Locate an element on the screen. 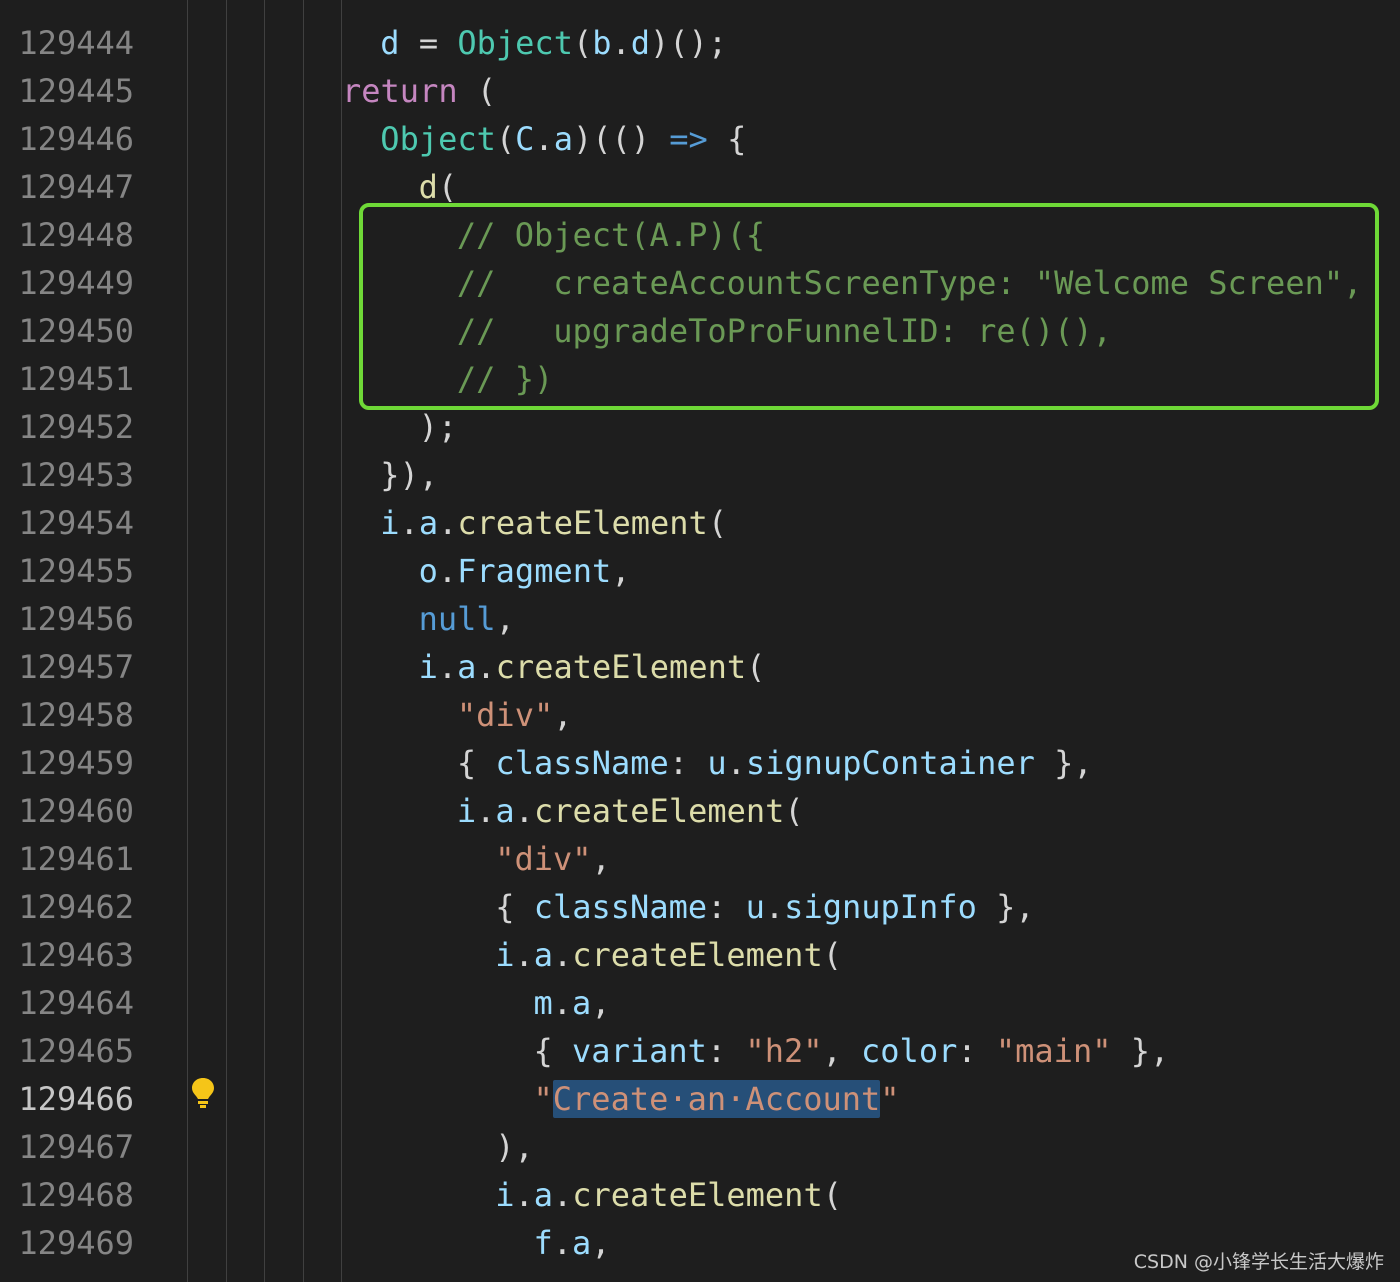 The image size is (1400, 1282). code-token: => is located at coordinates (688, 139).